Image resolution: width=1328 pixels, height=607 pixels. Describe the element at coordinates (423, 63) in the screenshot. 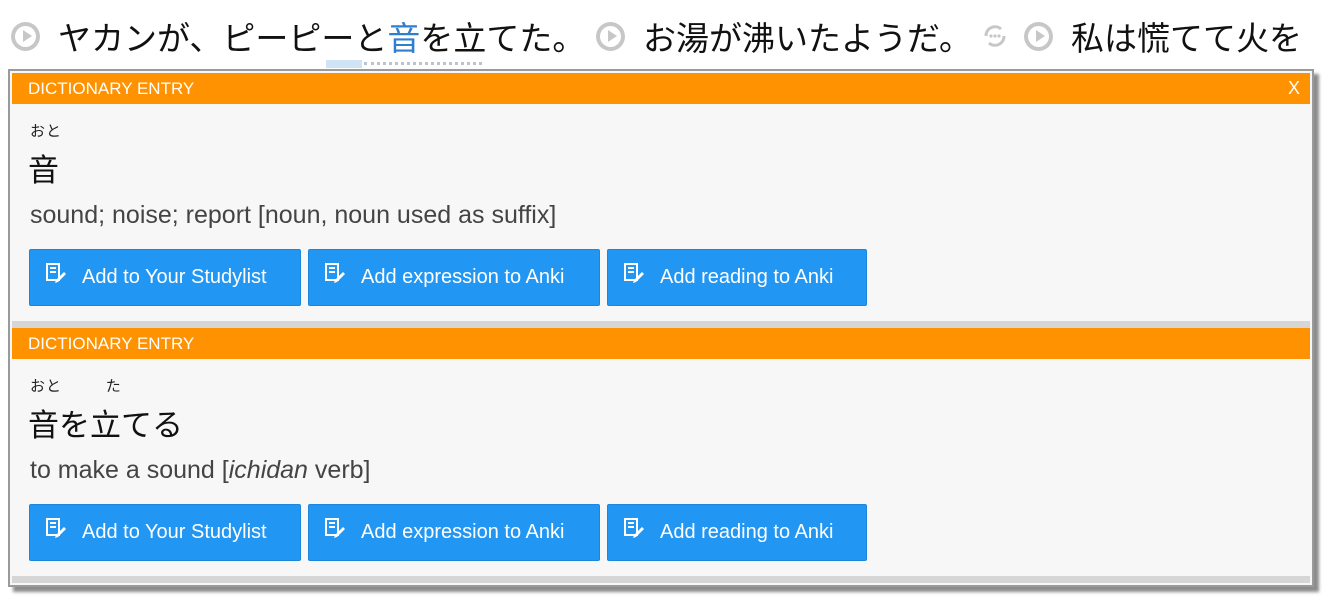

I see `dotted-underline` at that location.